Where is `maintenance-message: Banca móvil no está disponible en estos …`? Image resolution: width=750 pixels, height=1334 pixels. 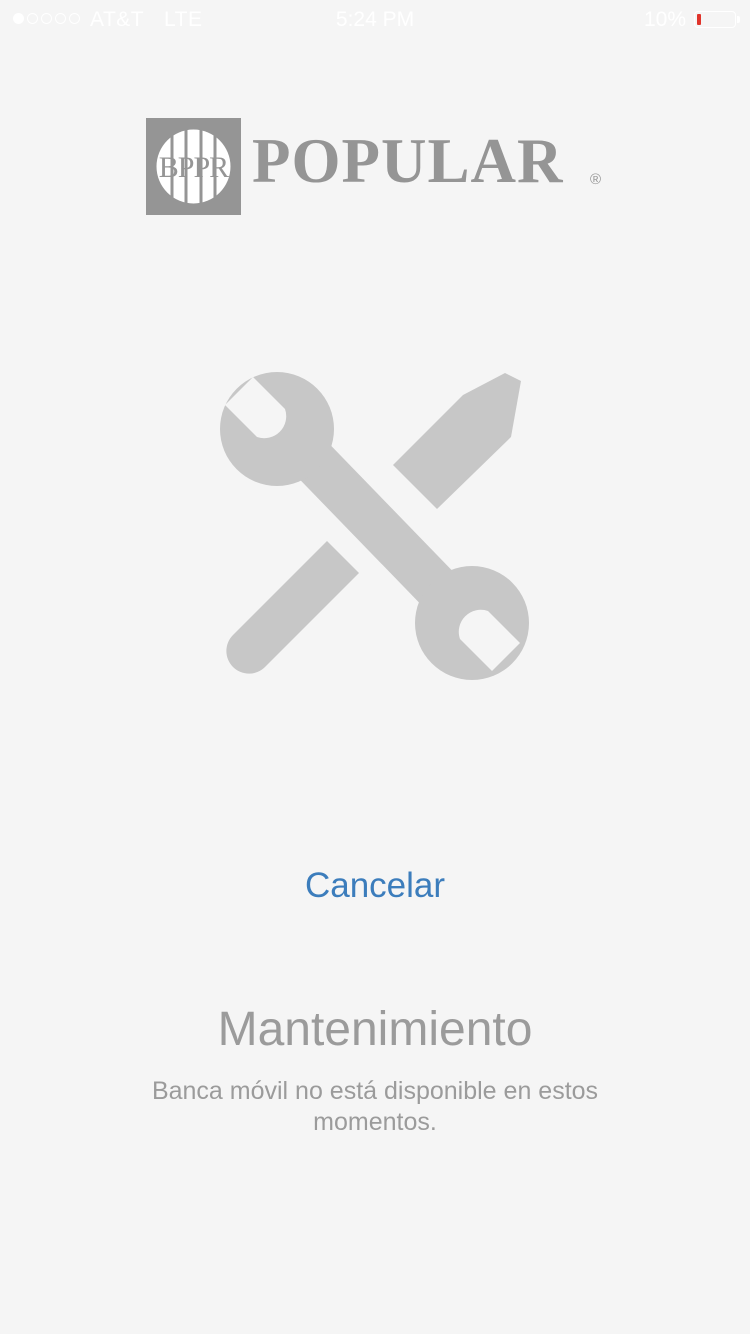 maintenance-message: Banca móvil no está disponible en estos … is located at coordinates (375, 1106).